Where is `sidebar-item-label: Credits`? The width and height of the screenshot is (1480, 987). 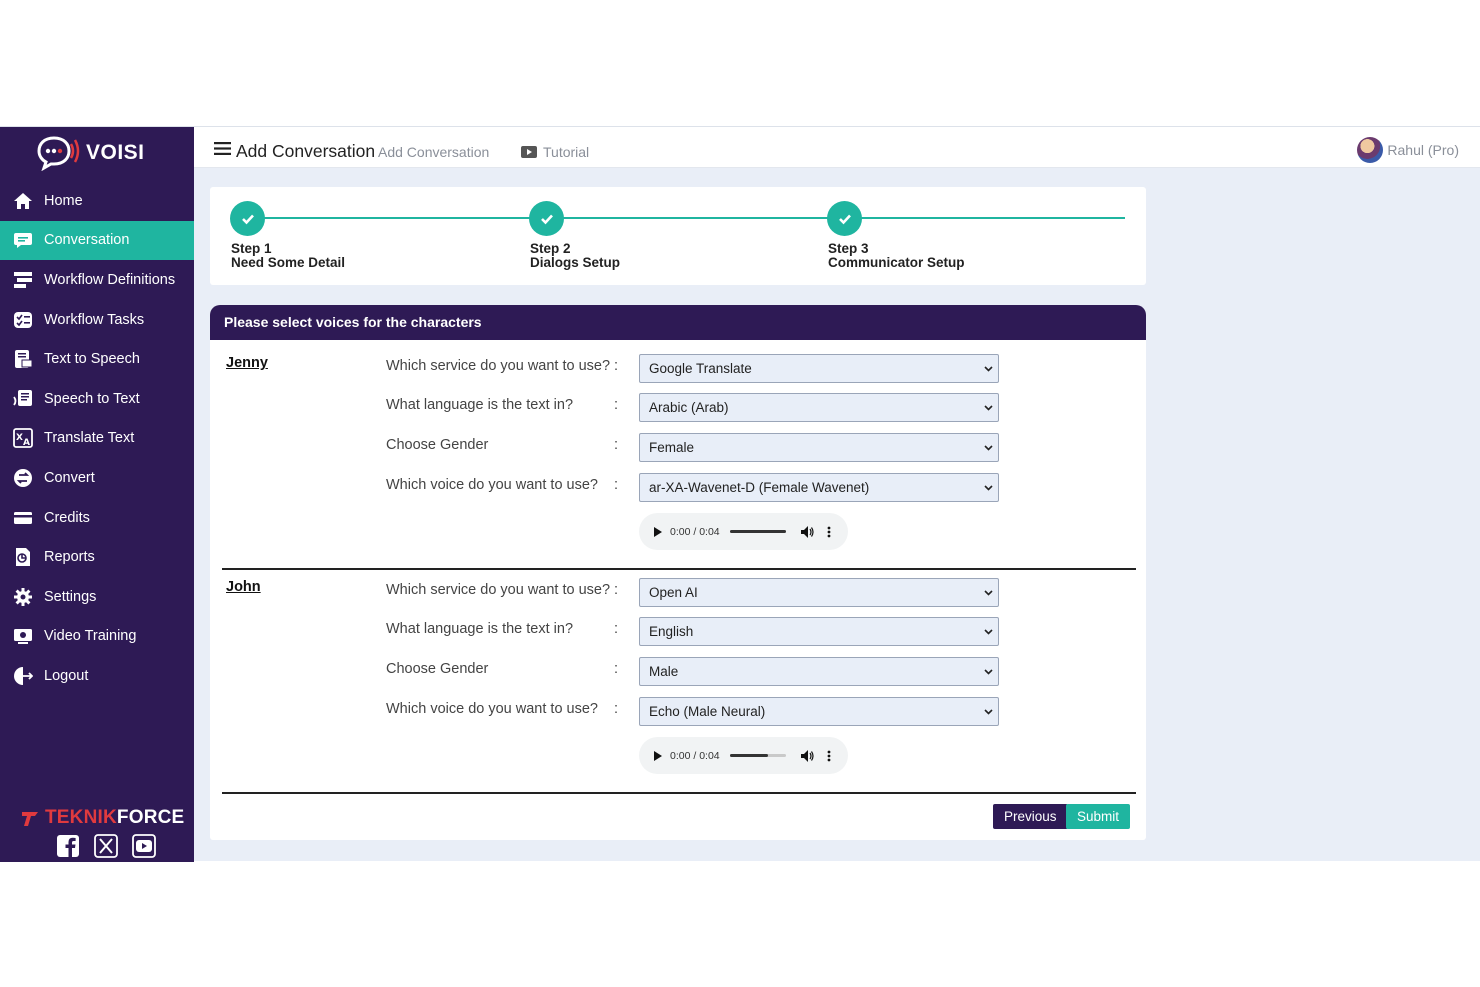 sidebar-item-label: Credits is located at coordinates (67, 517).